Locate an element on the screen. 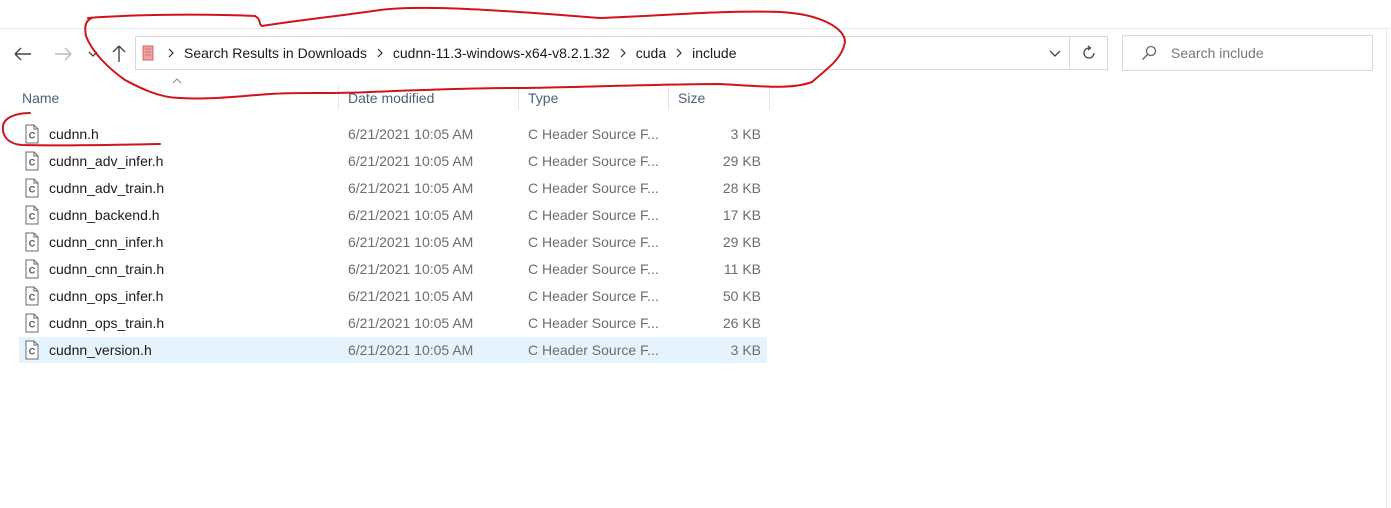 The height and width of the screenshot is (508, 1391). breadcrumb-cudnn-folder: cudnn-11.3-windows-x64-v8.2.1.32 is located at coordinates (501, 53).